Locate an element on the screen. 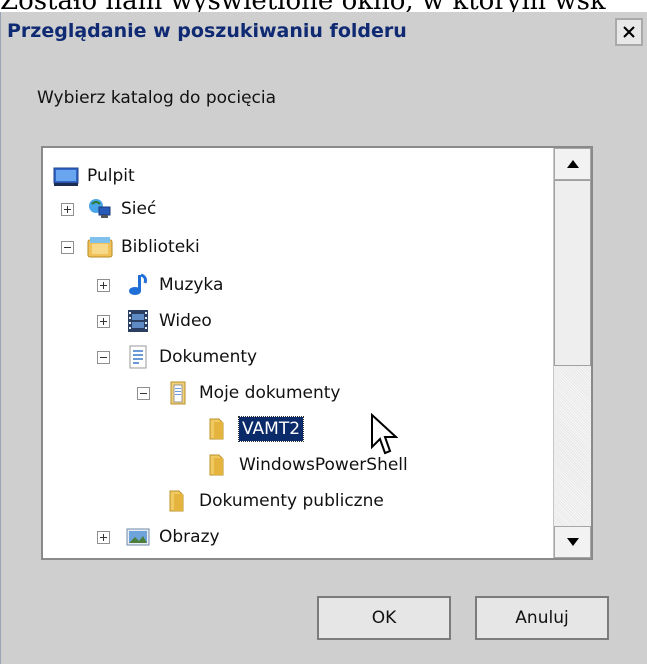  tree-item-pulpit: Pulpit is located at coordinates (94, 176).